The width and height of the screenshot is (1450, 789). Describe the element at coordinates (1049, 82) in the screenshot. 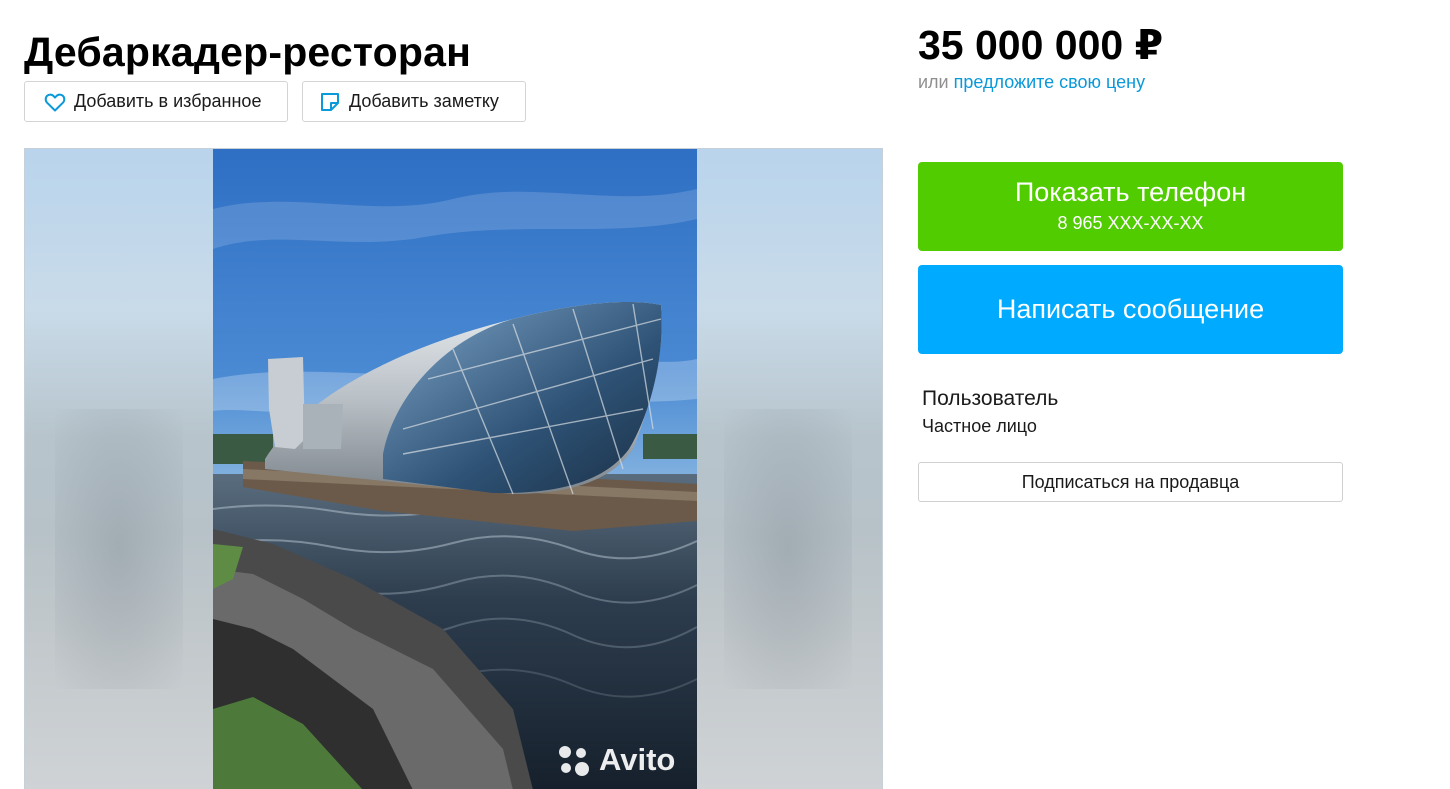

I see `offer-price-link: предложите свою цену` at that location.